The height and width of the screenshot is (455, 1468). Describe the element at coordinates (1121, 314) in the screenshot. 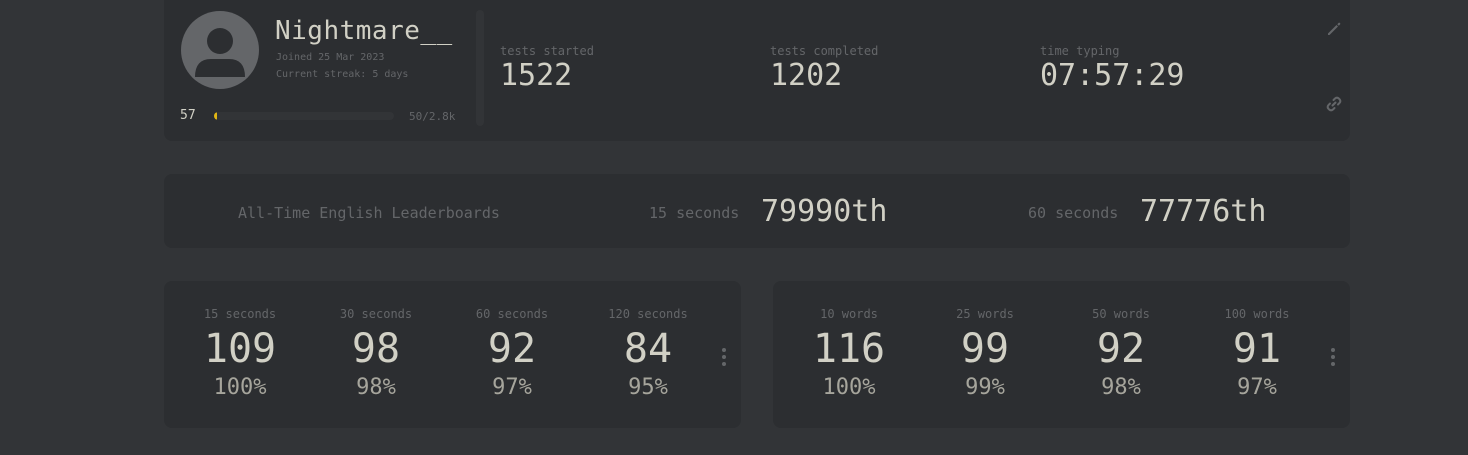

I see `pb-mode: 50 words` at that location.